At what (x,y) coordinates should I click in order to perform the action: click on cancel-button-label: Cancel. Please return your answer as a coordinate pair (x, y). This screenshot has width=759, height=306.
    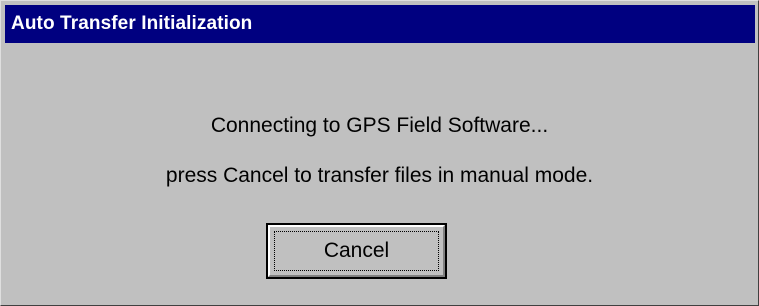
    Looking at the image, I should click on (356, 250).